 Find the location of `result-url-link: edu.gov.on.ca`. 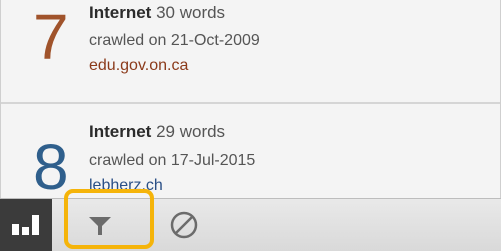

result-url-link: edu.gov.on.ca is located at coordinates (138, 66).